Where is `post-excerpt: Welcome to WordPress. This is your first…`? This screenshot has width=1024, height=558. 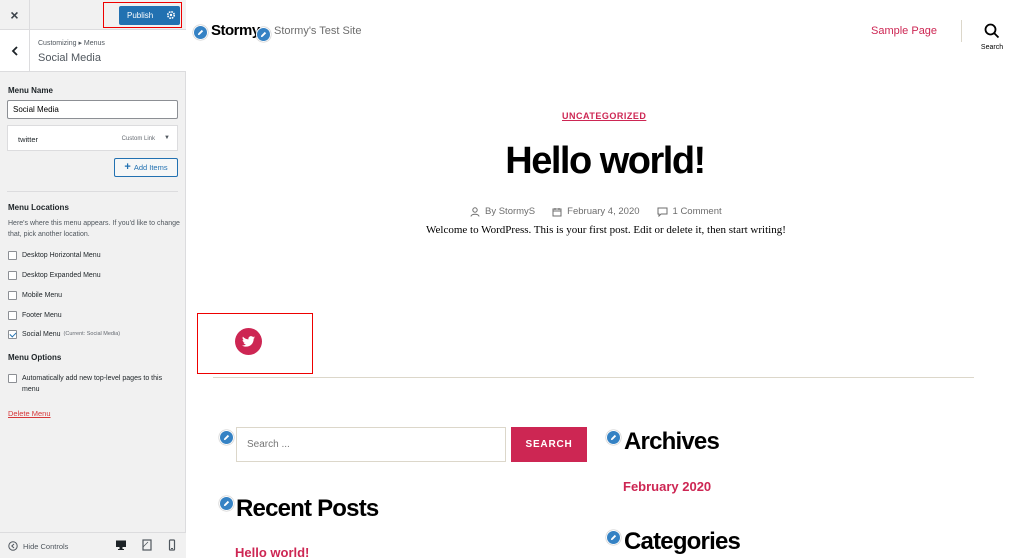 post-excerpt: Welcome to WordPress. This is your first… is located at coordinates (606, 230).